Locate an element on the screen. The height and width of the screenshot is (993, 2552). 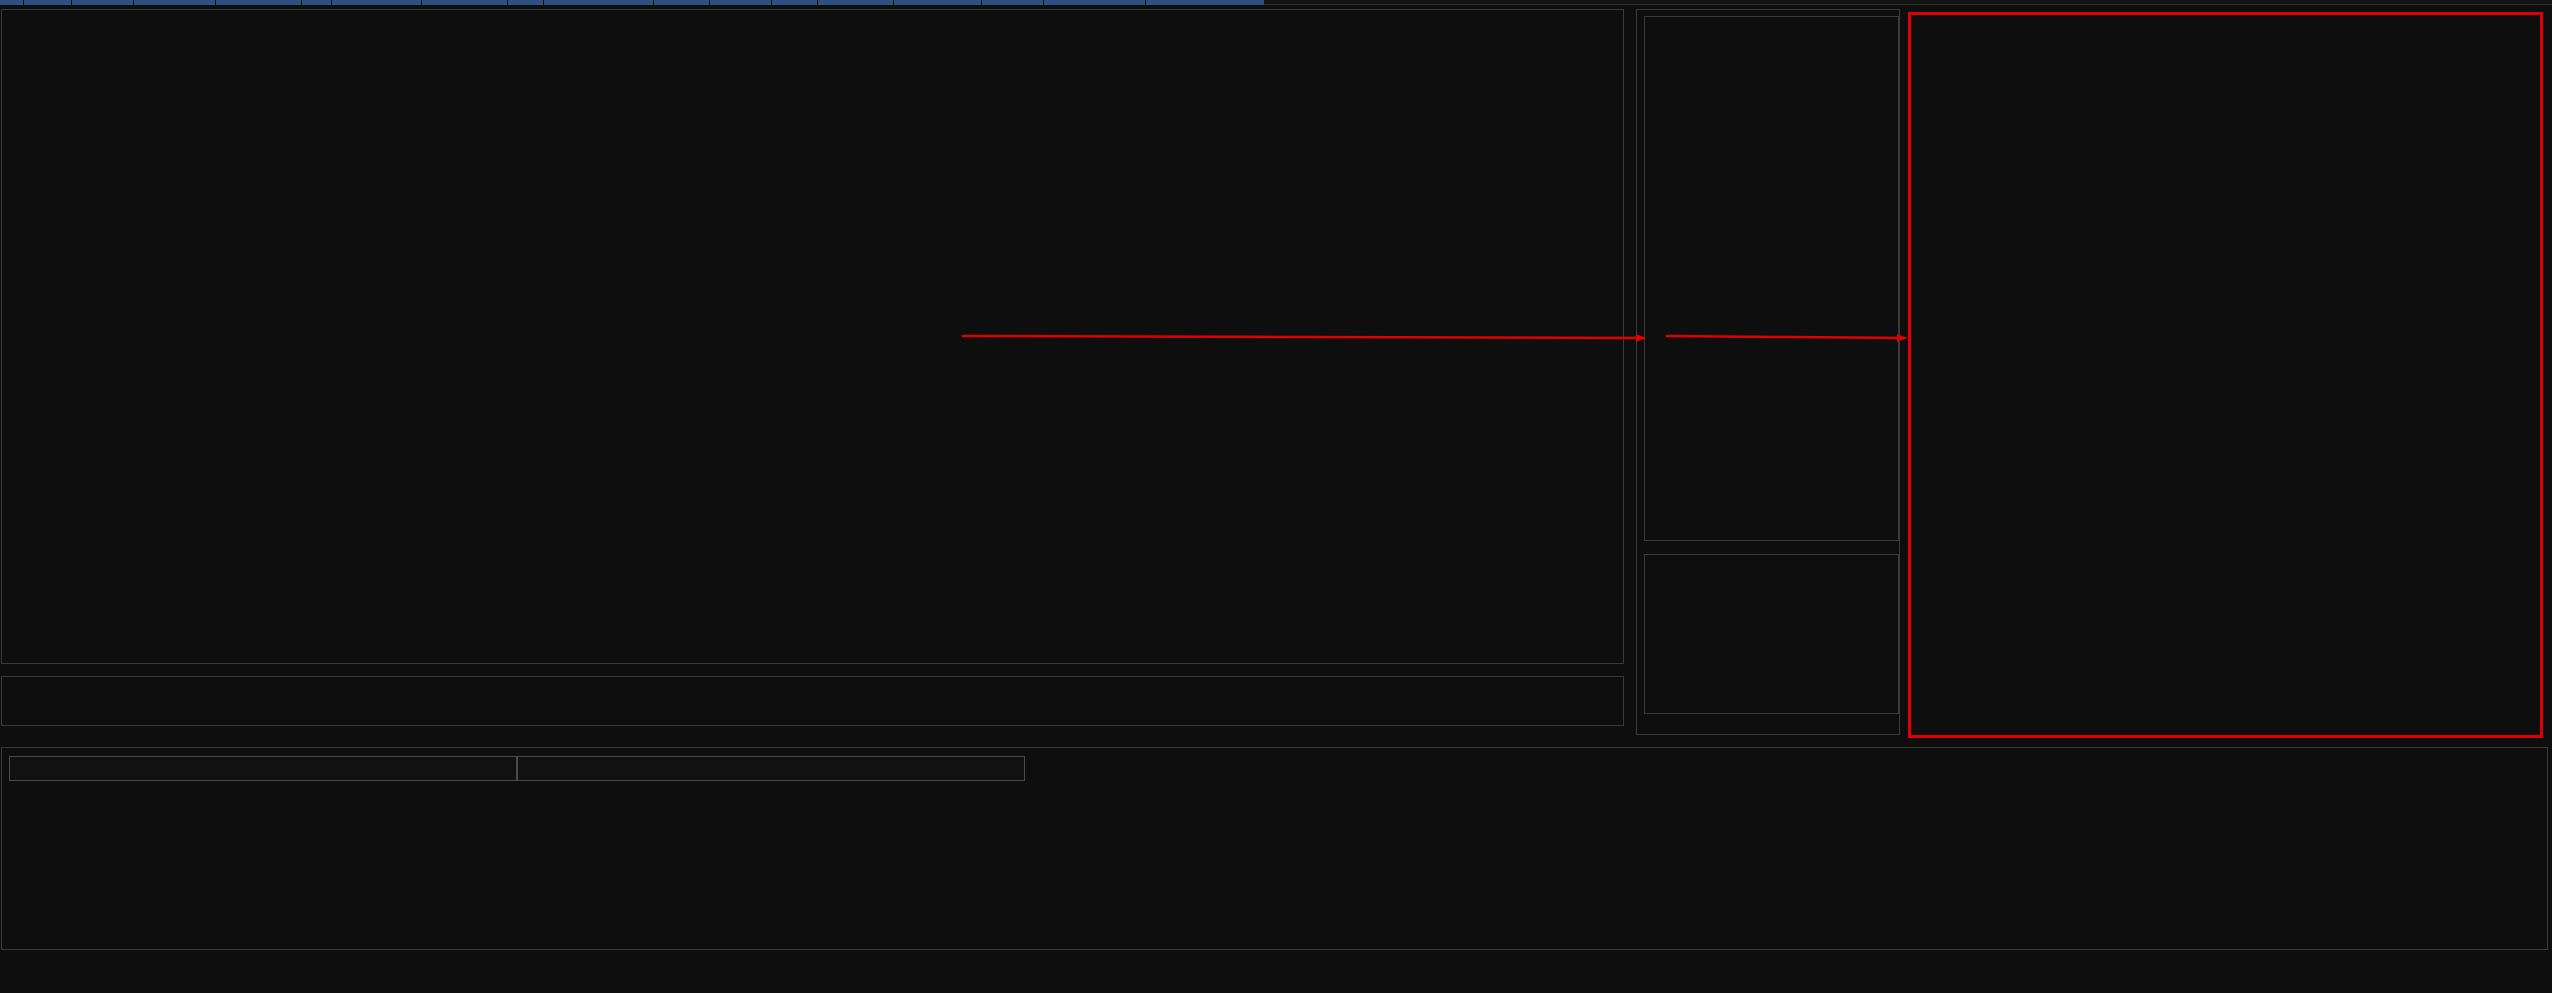
menubar-items is located at coordinates (632, 2).